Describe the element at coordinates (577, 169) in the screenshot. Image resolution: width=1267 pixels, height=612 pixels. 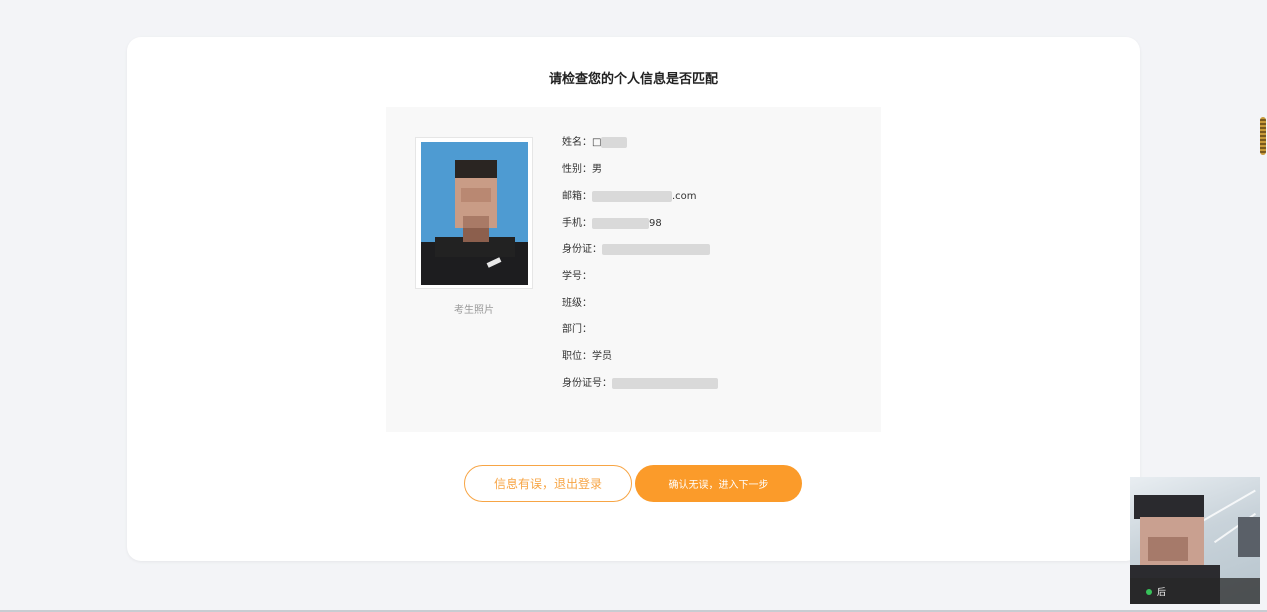
I see `field-gender-label: 性别：` at that location.